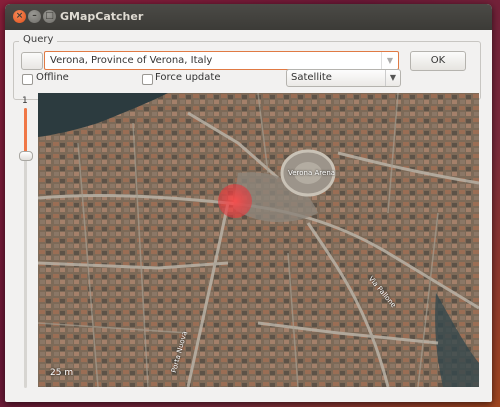 This screenshot has height=407, width=500. Describe the element at coordinates (312, 173) in the screenshot. I see `map-label-arena: Verona Arena` at that location.